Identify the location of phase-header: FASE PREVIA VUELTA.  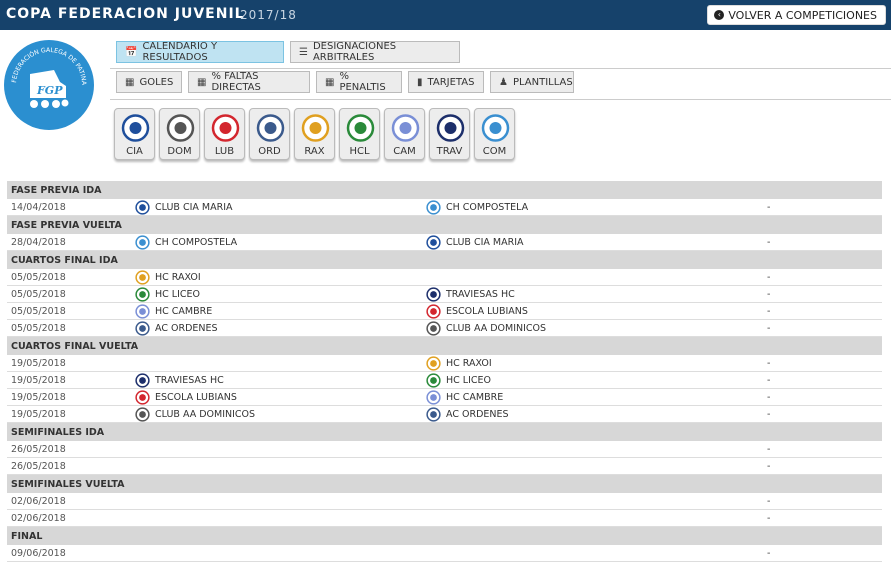
(444, 225).